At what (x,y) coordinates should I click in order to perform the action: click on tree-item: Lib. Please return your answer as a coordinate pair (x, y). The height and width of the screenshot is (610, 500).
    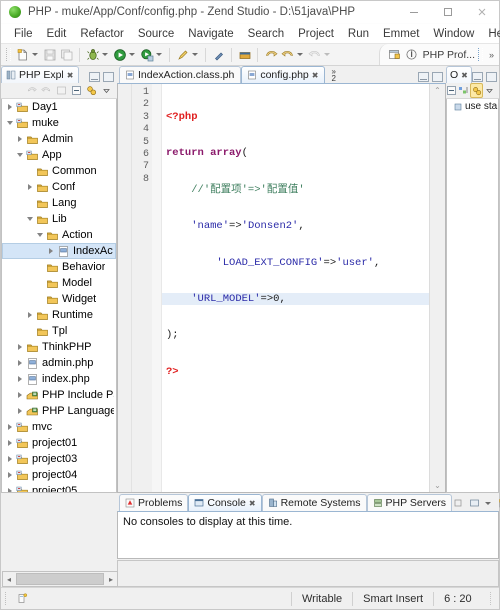
    Looking at the image, I should click on (59, 219).